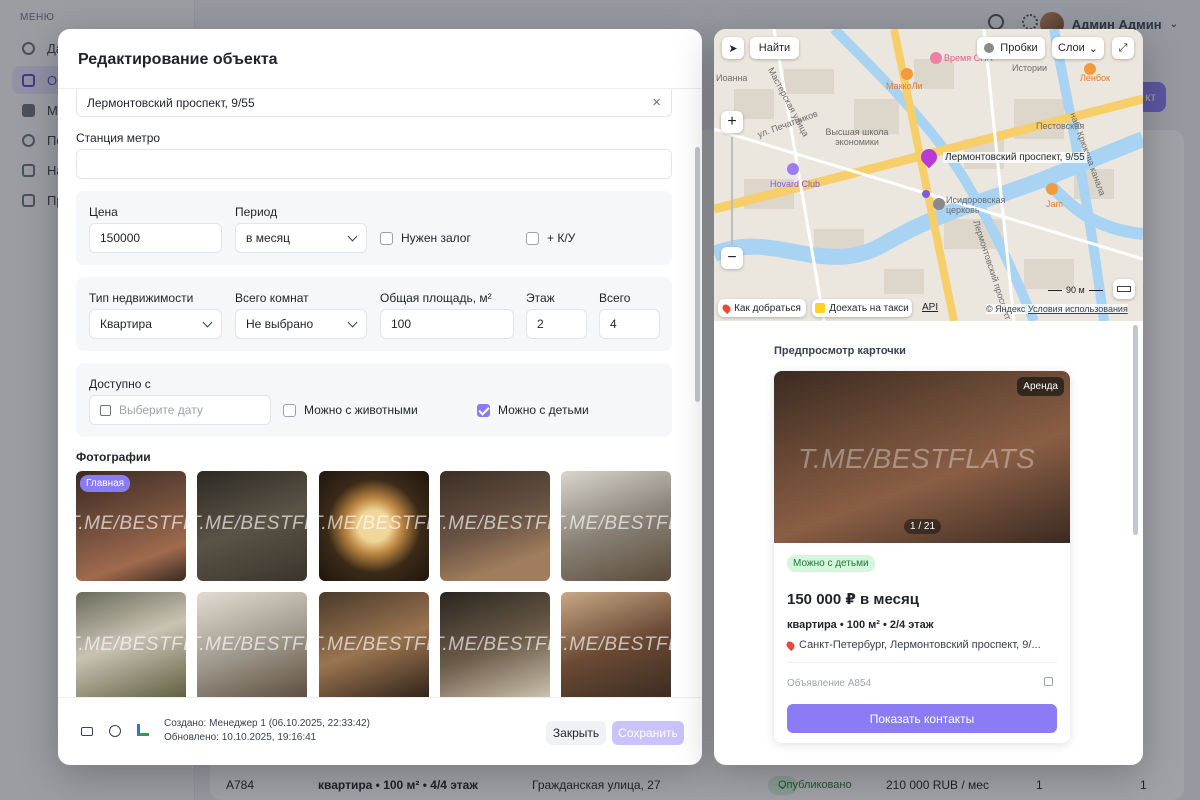  I want to click on photo-thumb: T.ME/BESTFLATSГлавная, so click(131, 526).